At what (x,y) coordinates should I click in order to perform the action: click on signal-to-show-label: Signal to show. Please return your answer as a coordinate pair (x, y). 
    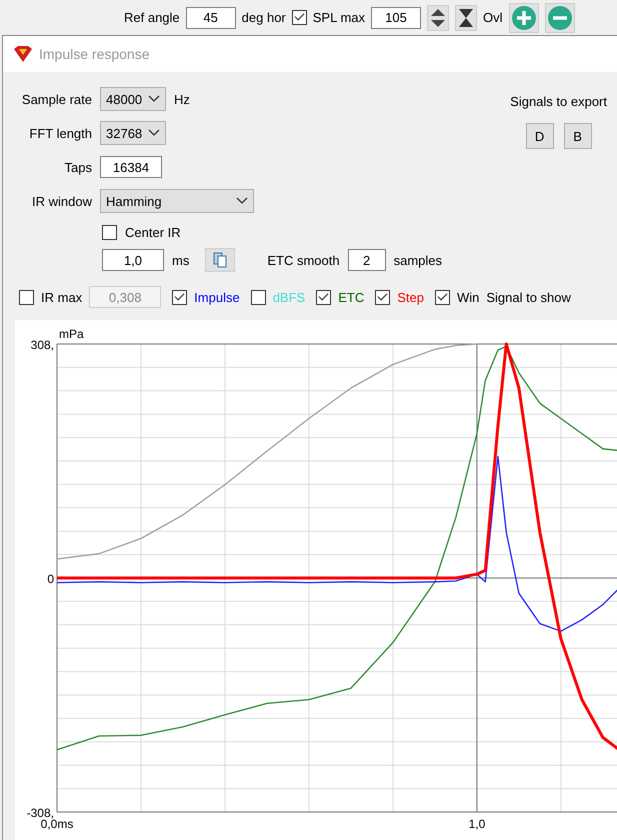
    Looking at the image, I should click on (528, 297).